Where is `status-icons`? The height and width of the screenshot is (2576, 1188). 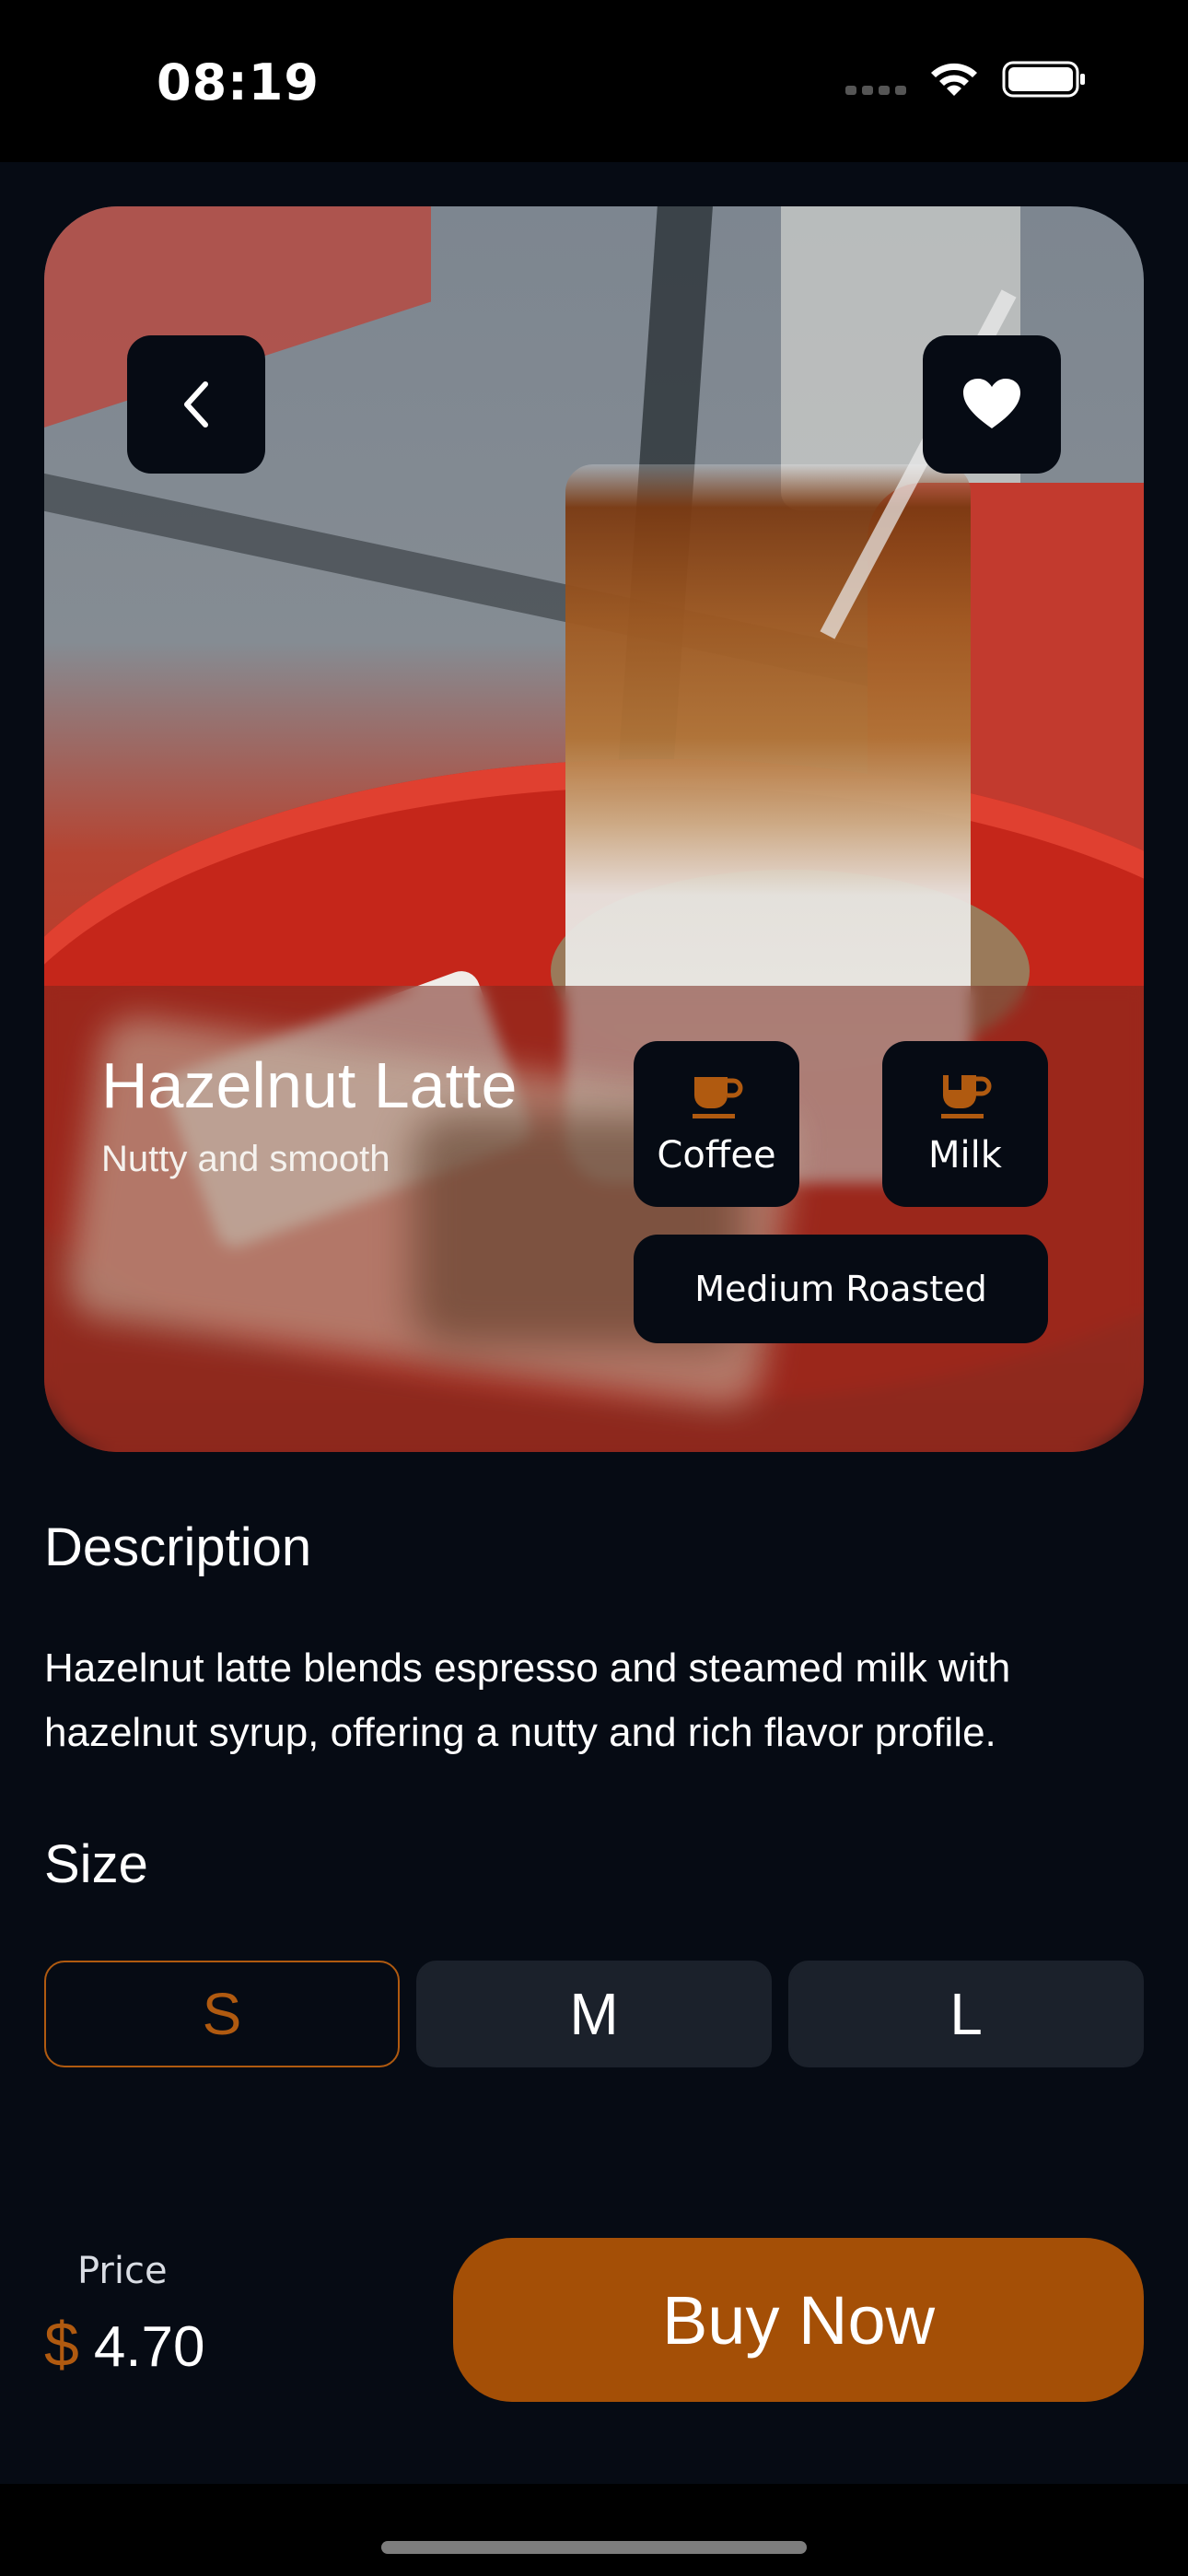
status-icons is located at coordinates (966, 79).